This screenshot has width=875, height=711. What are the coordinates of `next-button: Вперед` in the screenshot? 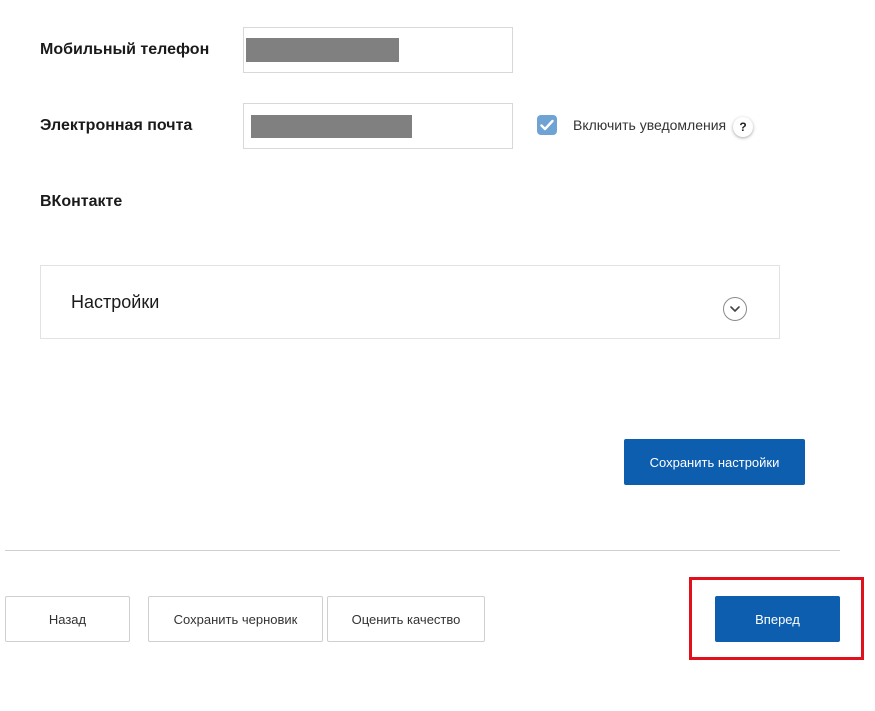 It's located at (777, 619).